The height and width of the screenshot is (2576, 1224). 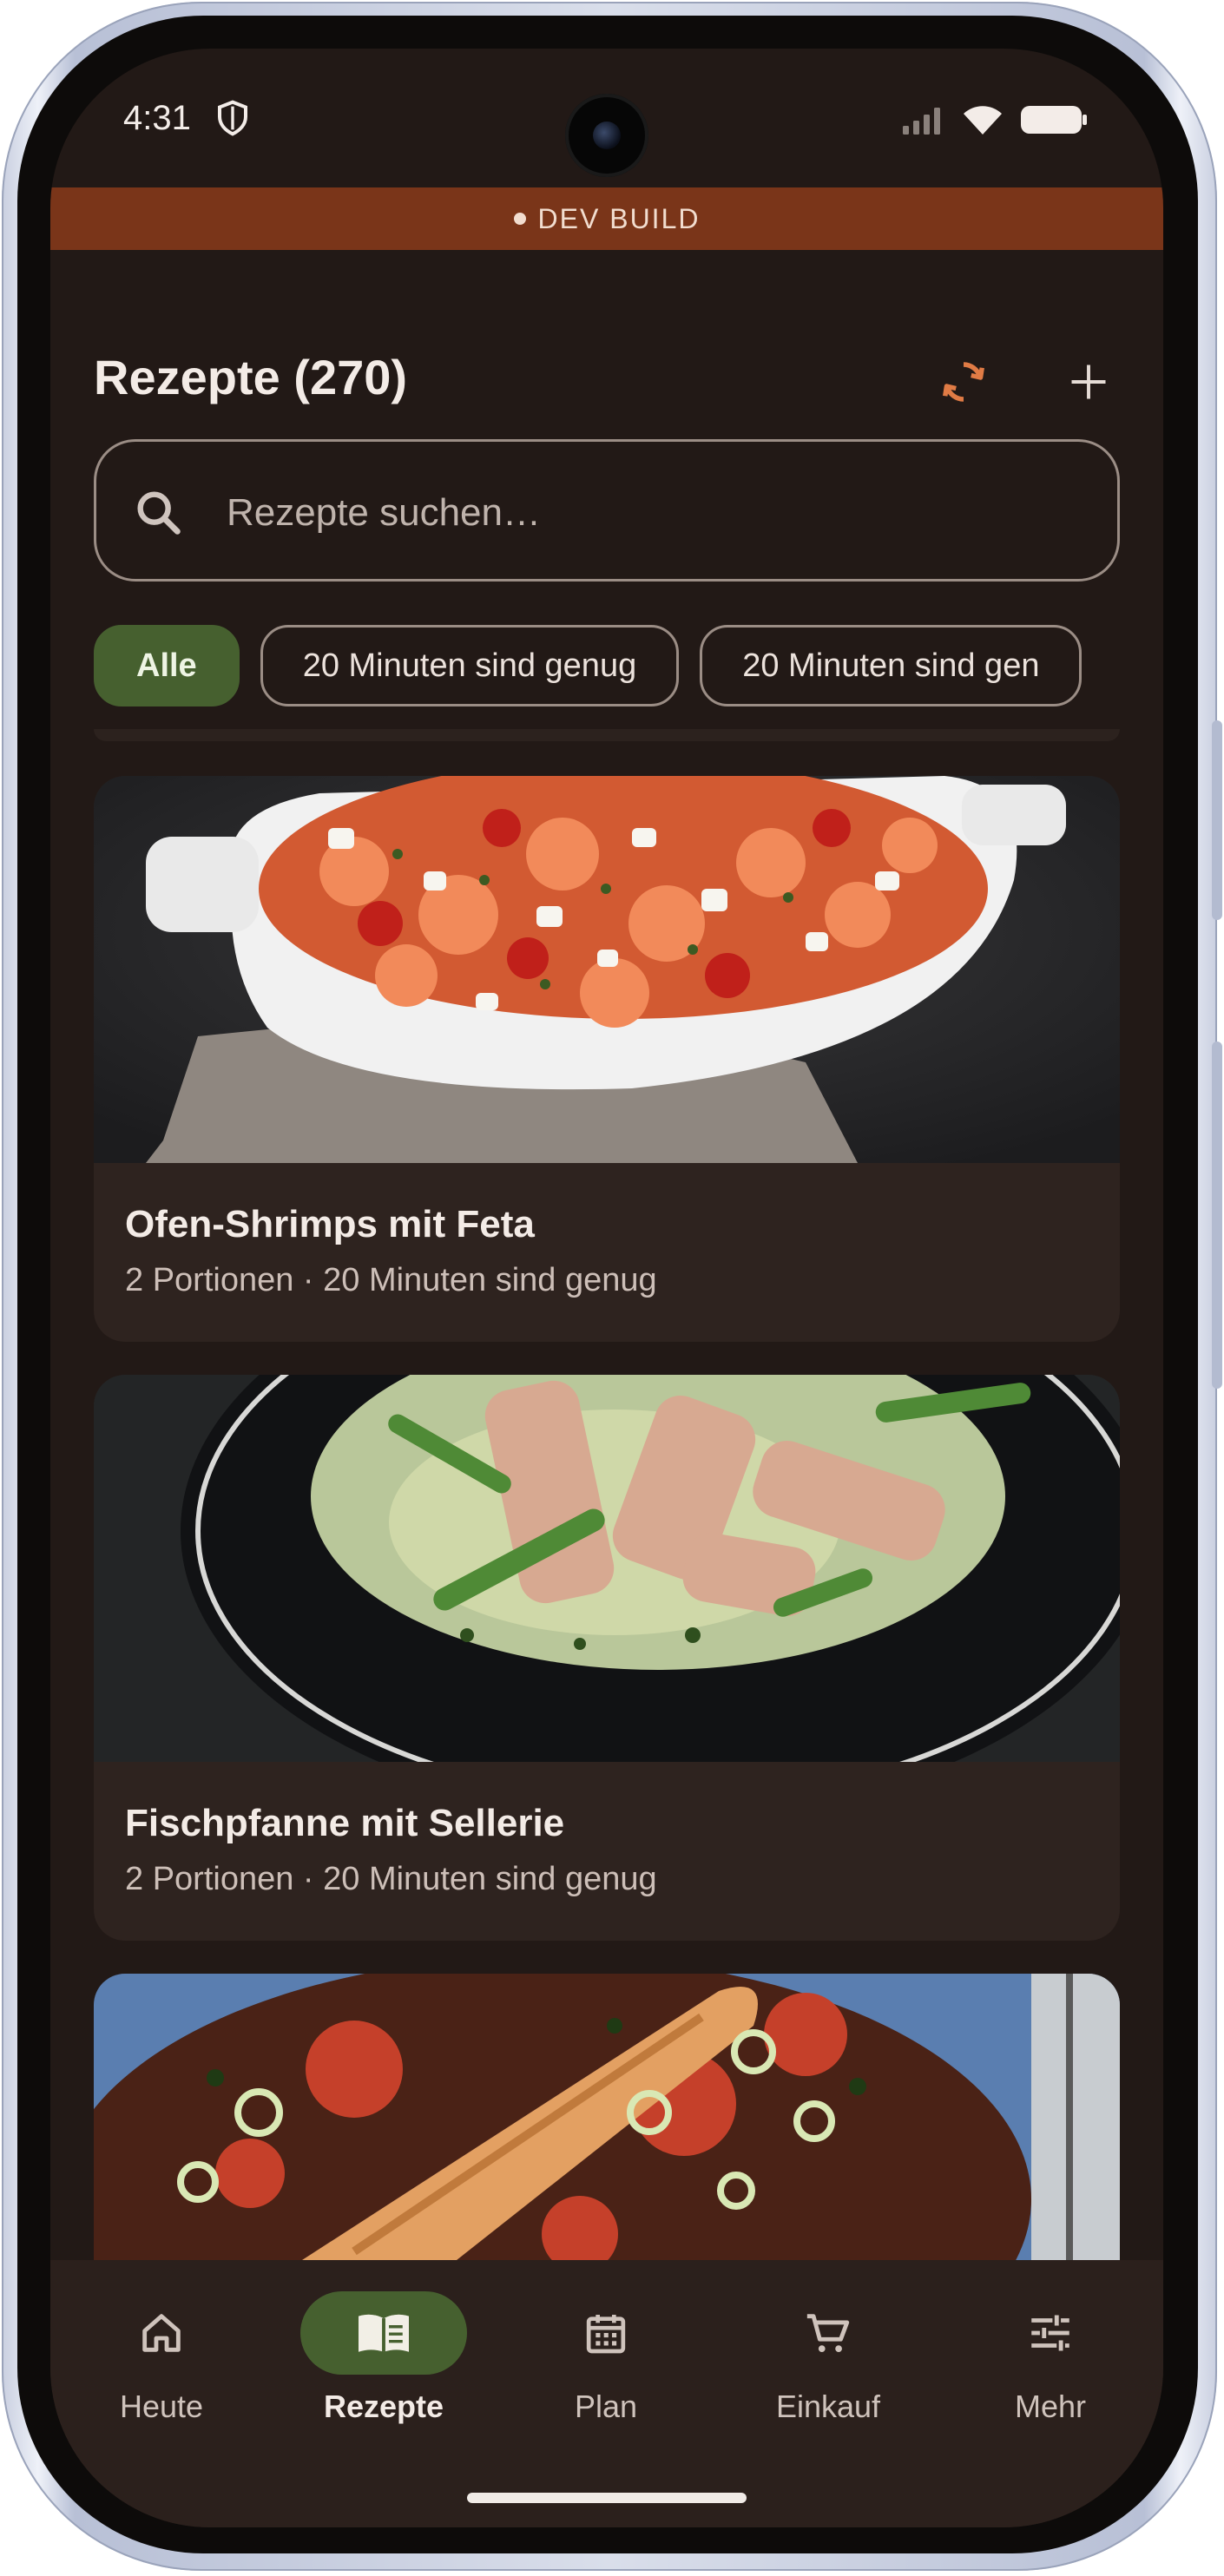 I want to click on cart-icon, so click(x=828, y=2333).